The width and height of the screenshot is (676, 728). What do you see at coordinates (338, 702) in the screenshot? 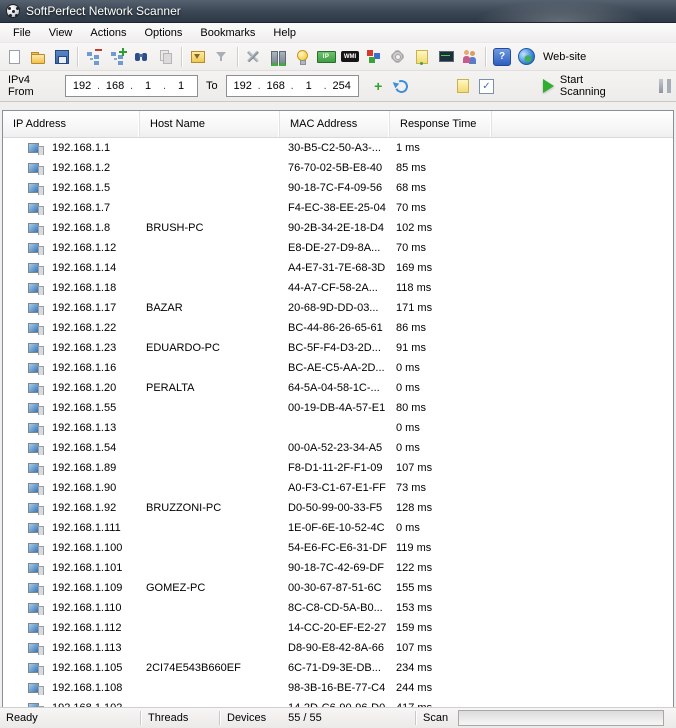
I see `table-row: 192.168.1.102 14-2D-C6-90-96-D0 417 ms` at bounding box center [338, 702].